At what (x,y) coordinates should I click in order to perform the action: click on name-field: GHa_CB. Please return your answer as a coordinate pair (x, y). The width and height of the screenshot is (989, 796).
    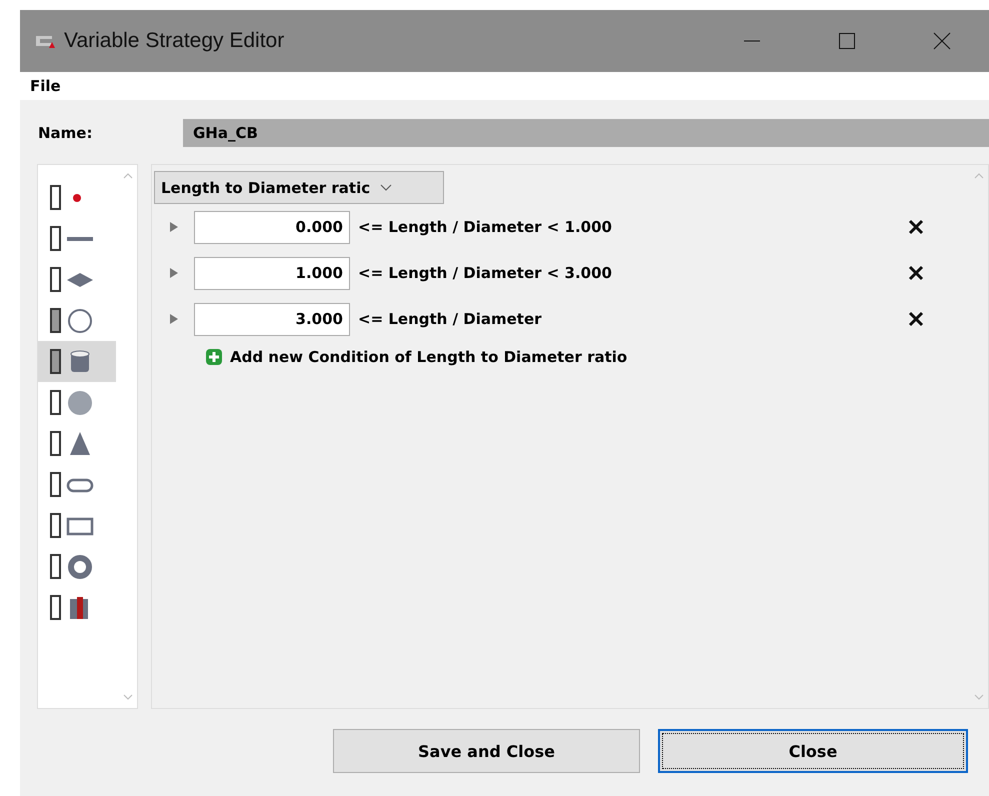
    Looking at the image, I should click on (586, 133).